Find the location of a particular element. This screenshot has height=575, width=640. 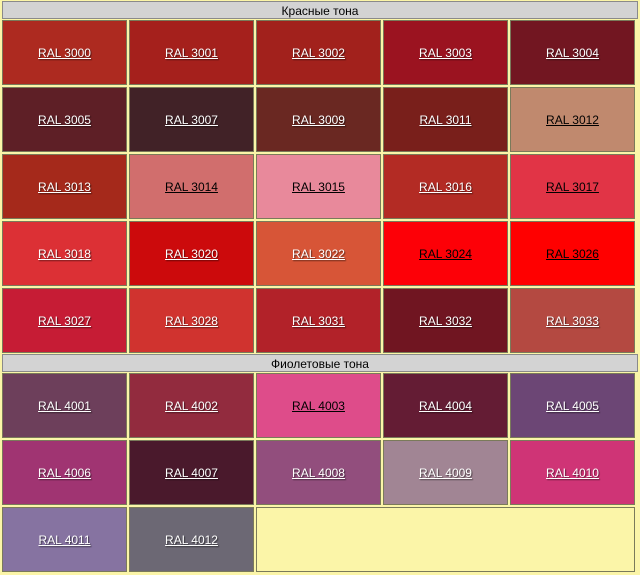

swatch-ral-3032: RAL 3032 is located at coordinates (445, 320).